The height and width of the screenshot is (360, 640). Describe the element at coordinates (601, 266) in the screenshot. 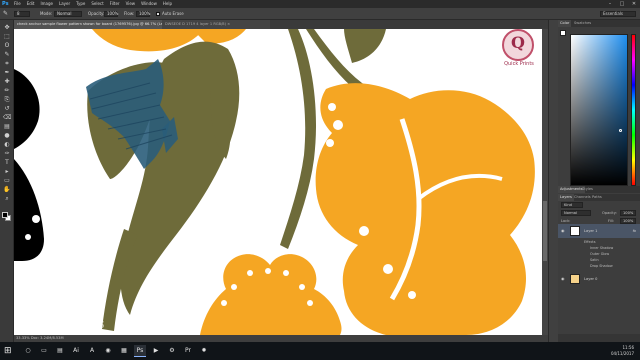

I see `effect-item: Drop Shadow` at that location.